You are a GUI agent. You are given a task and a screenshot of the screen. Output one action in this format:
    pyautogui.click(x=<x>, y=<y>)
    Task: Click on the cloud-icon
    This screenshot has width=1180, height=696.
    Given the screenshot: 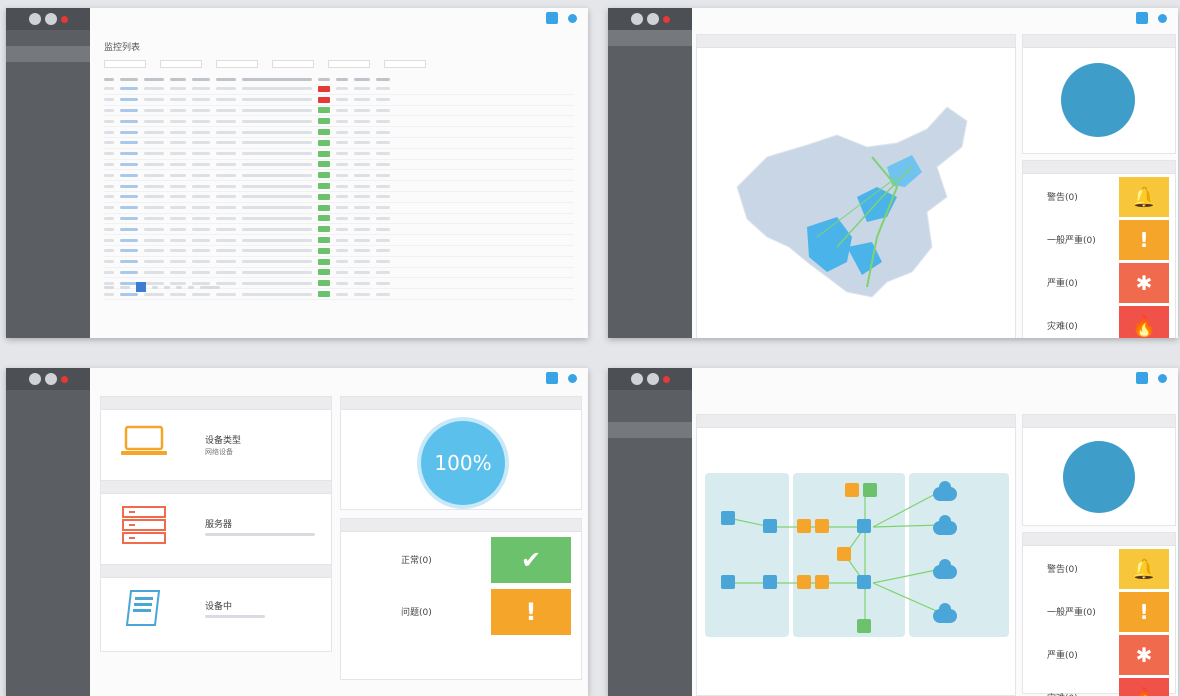 What is the action you would take?
    pyautogui.click(x=945, y=613)
    